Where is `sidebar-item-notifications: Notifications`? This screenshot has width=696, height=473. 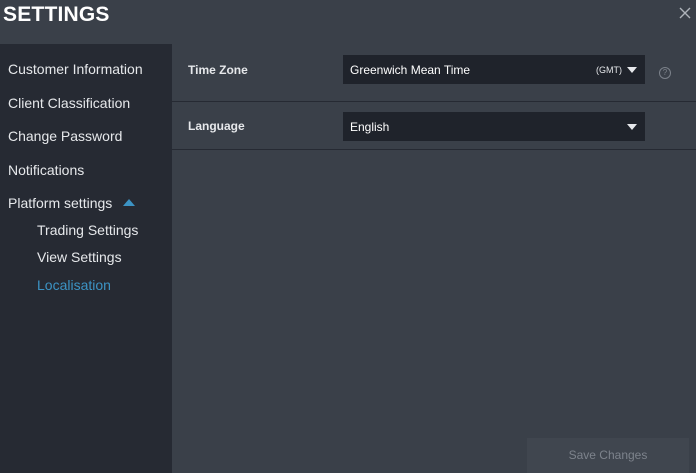
sidebar-item-notifications: Notifications is located at coordinates (46, 170).